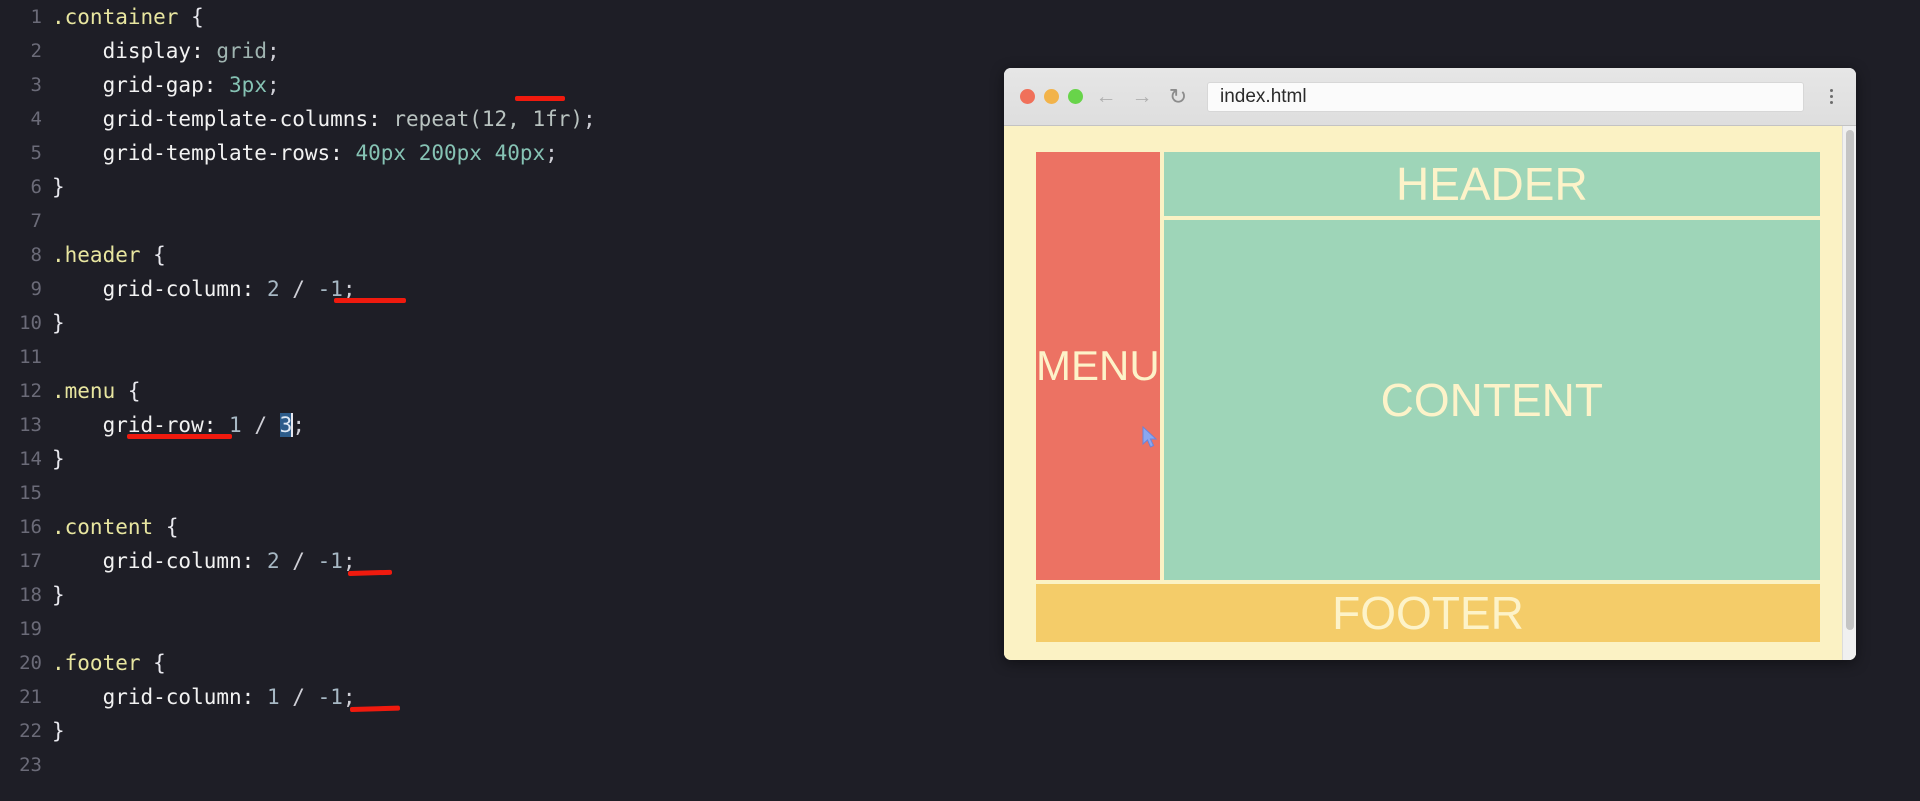 Image resolution: width=1920 pixels, height=801 pixels. I want to click on line-number: 2, so click(36, 51).